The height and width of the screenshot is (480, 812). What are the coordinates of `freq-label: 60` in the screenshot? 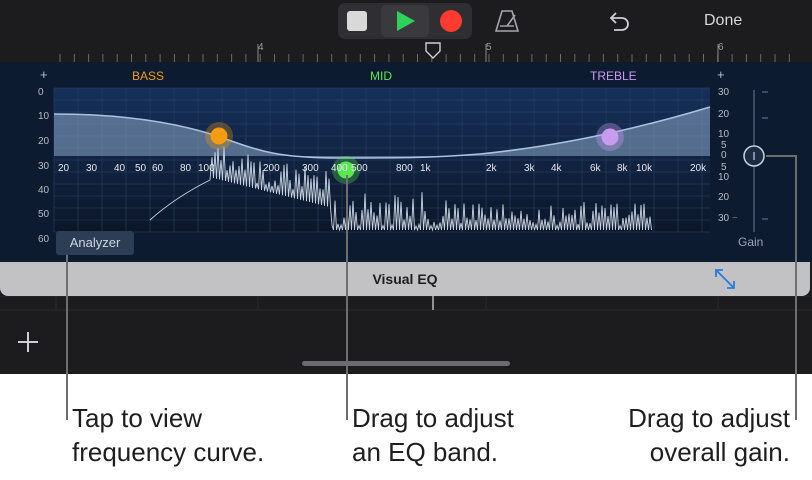 It's located at (158, 168).